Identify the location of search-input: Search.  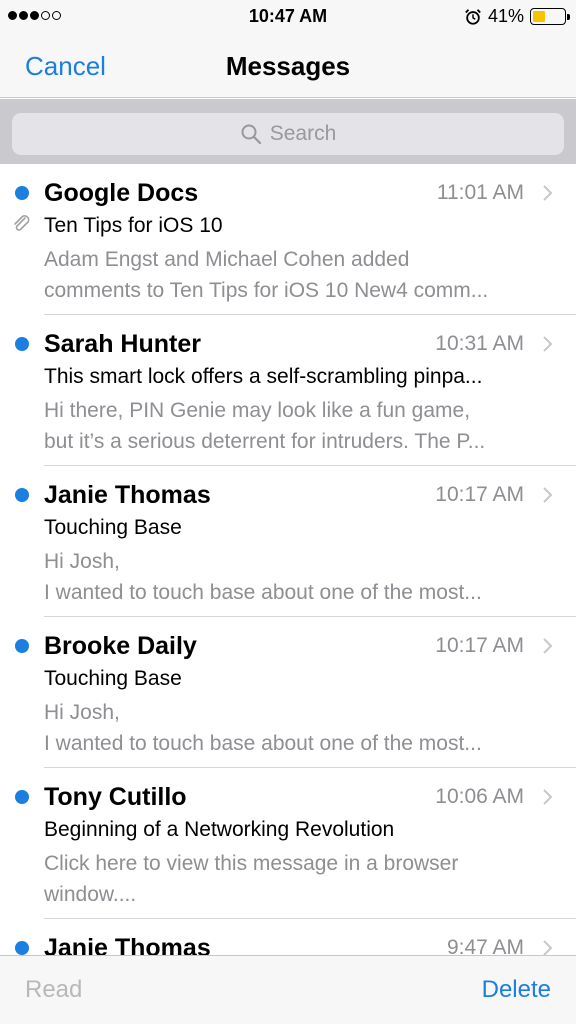
(288, 134).